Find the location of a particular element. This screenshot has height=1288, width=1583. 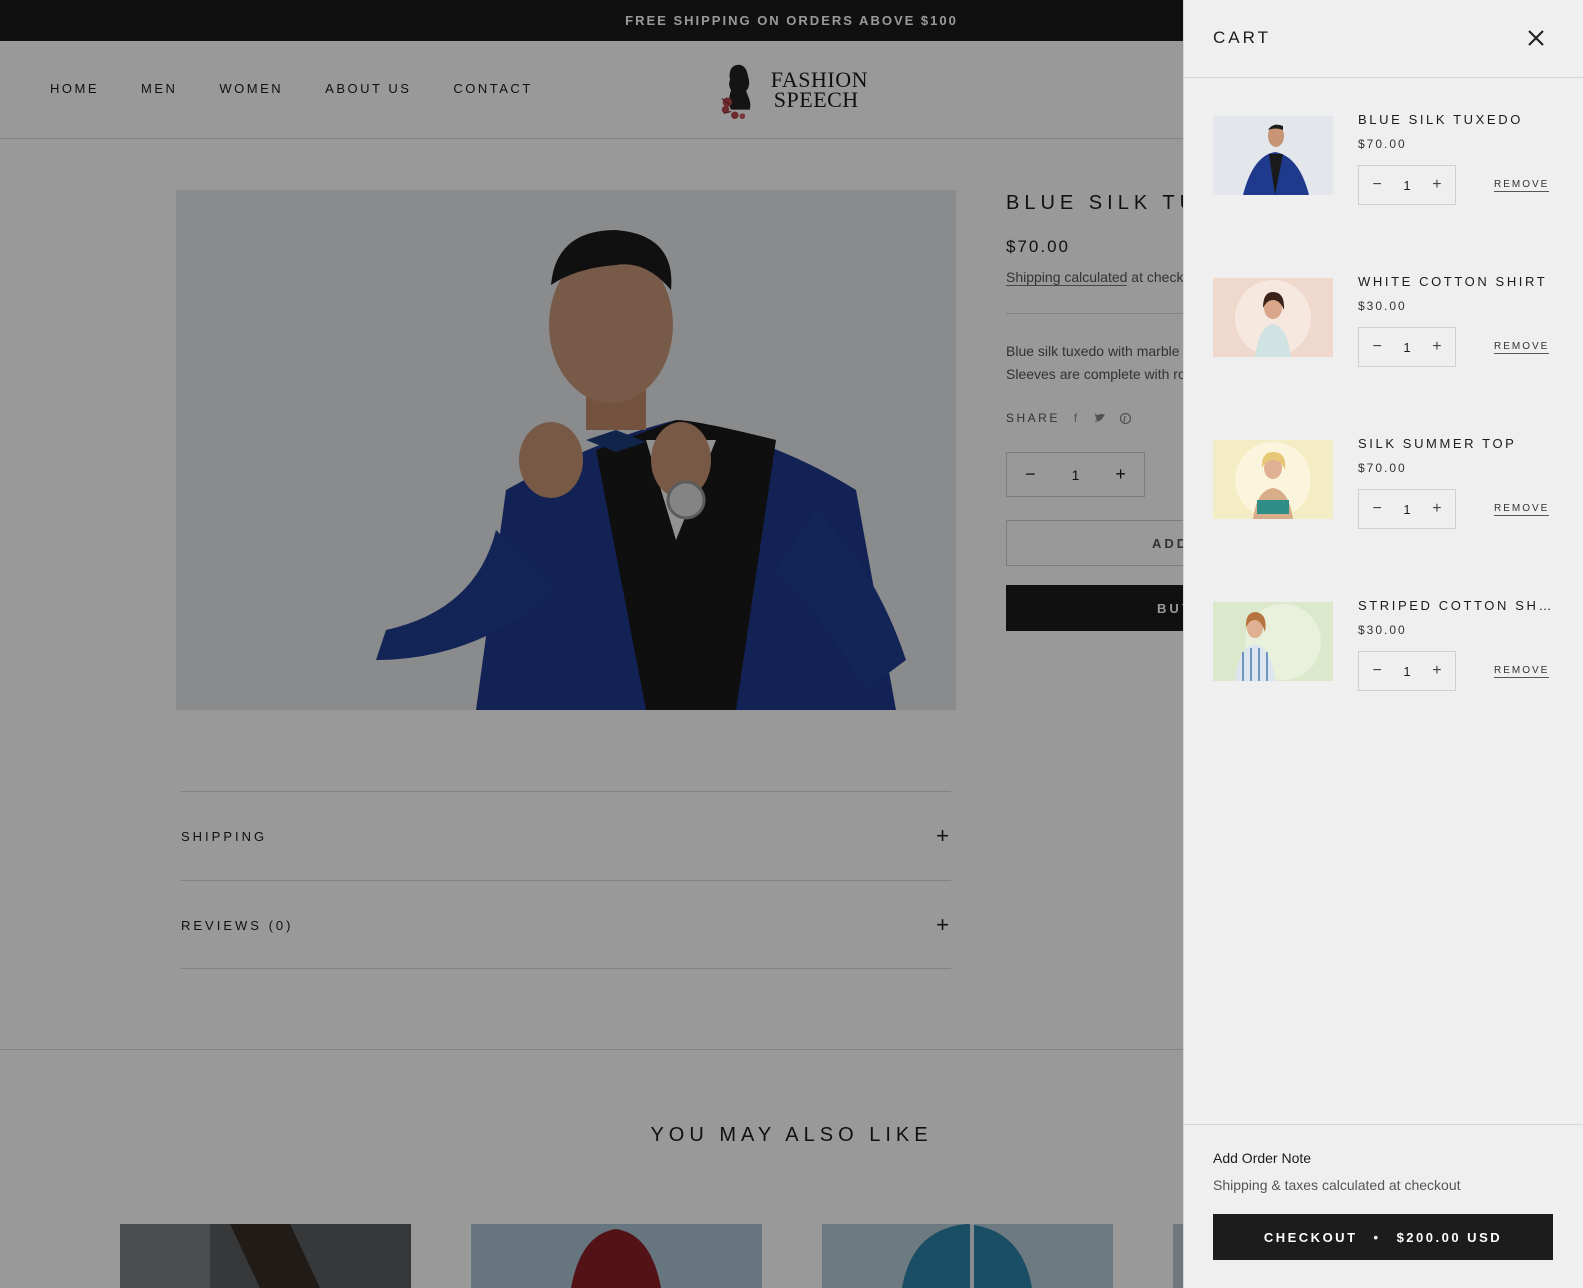

cart-item: STRIPED COTTON SHI… $30.00 − 1 + REMOVE is located at coordinates (1385, 658).